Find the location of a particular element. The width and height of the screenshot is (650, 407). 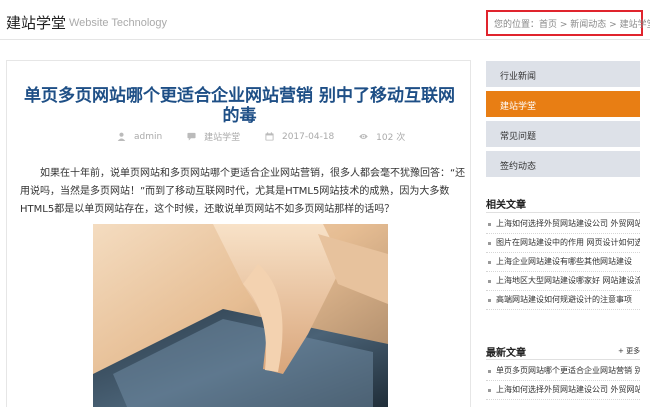

related-divider is located at coordinates (563, 212).